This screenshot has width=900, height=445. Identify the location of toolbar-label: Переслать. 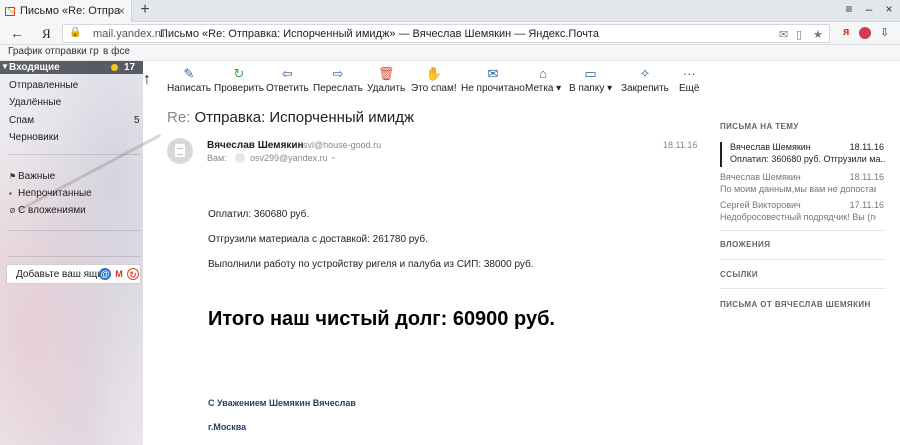
(338, 88).